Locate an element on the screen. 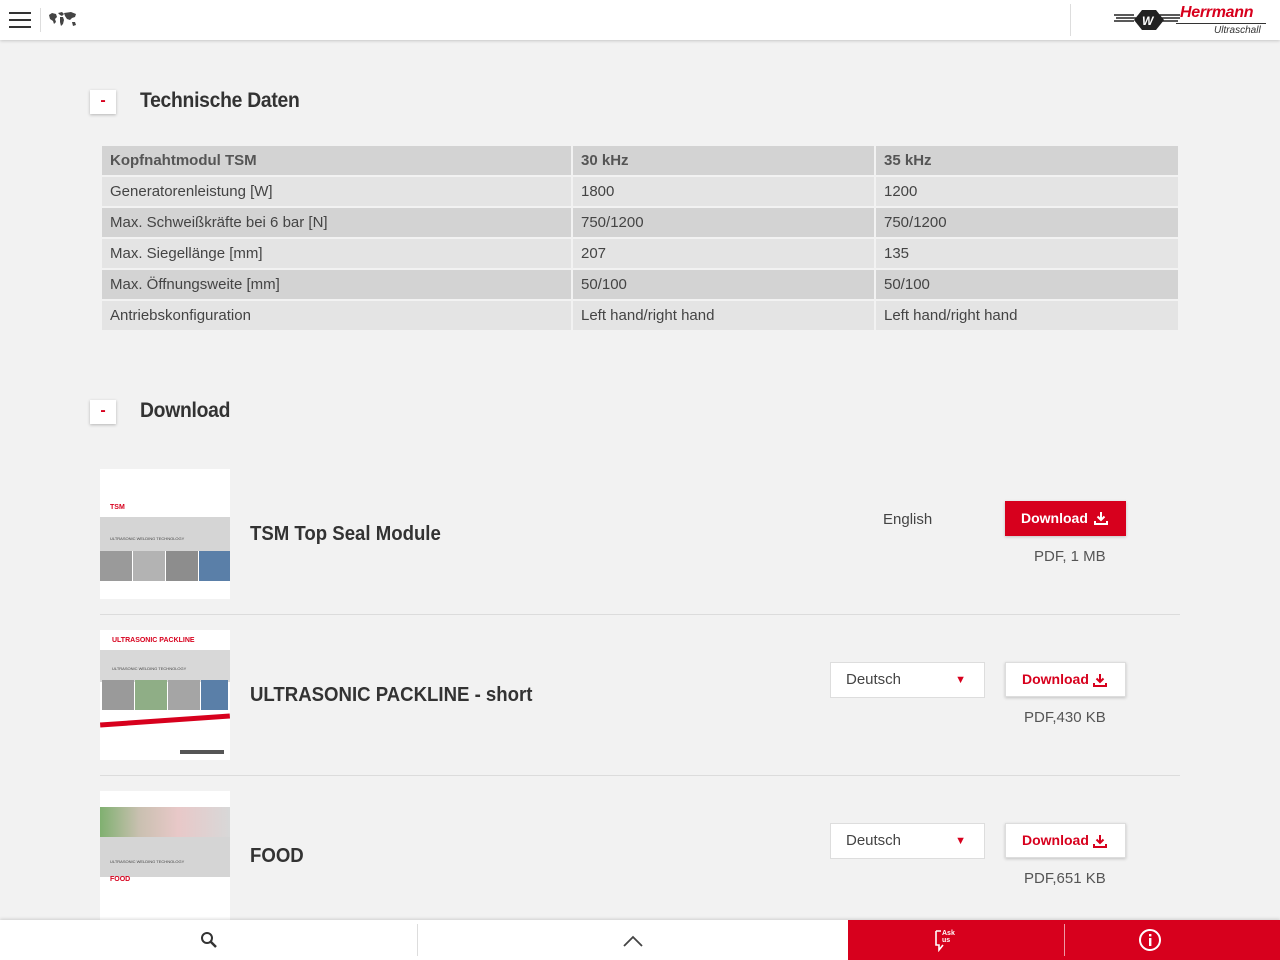 The height and width of the screenshot is (960, 1280). download-title: ULTRASONIC PACKLINE - short is located at coordinates (391, 695).